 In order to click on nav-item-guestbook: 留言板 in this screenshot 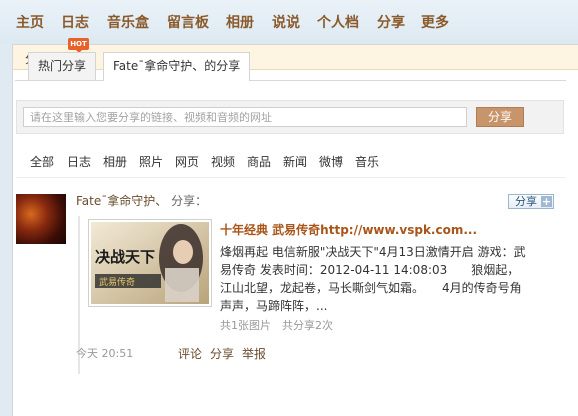, I will do `click(188, 22)`.